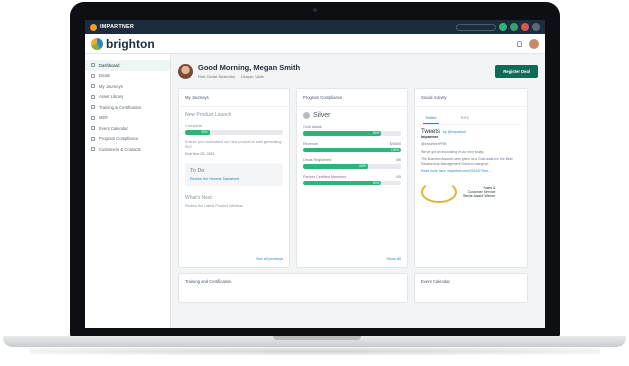 Image resolution: width=629 pixels, height=366 pixels. Describe the element at coordinates (234, 132) in the screenshot. I see `journey-progress-bar: 25%` at that location.